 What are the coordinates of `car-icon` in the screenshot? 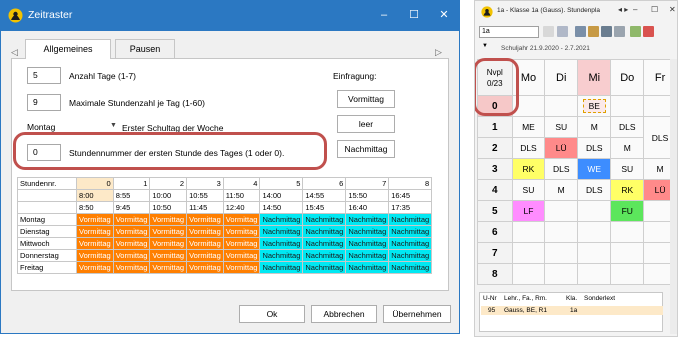 It's located at (619, 31).